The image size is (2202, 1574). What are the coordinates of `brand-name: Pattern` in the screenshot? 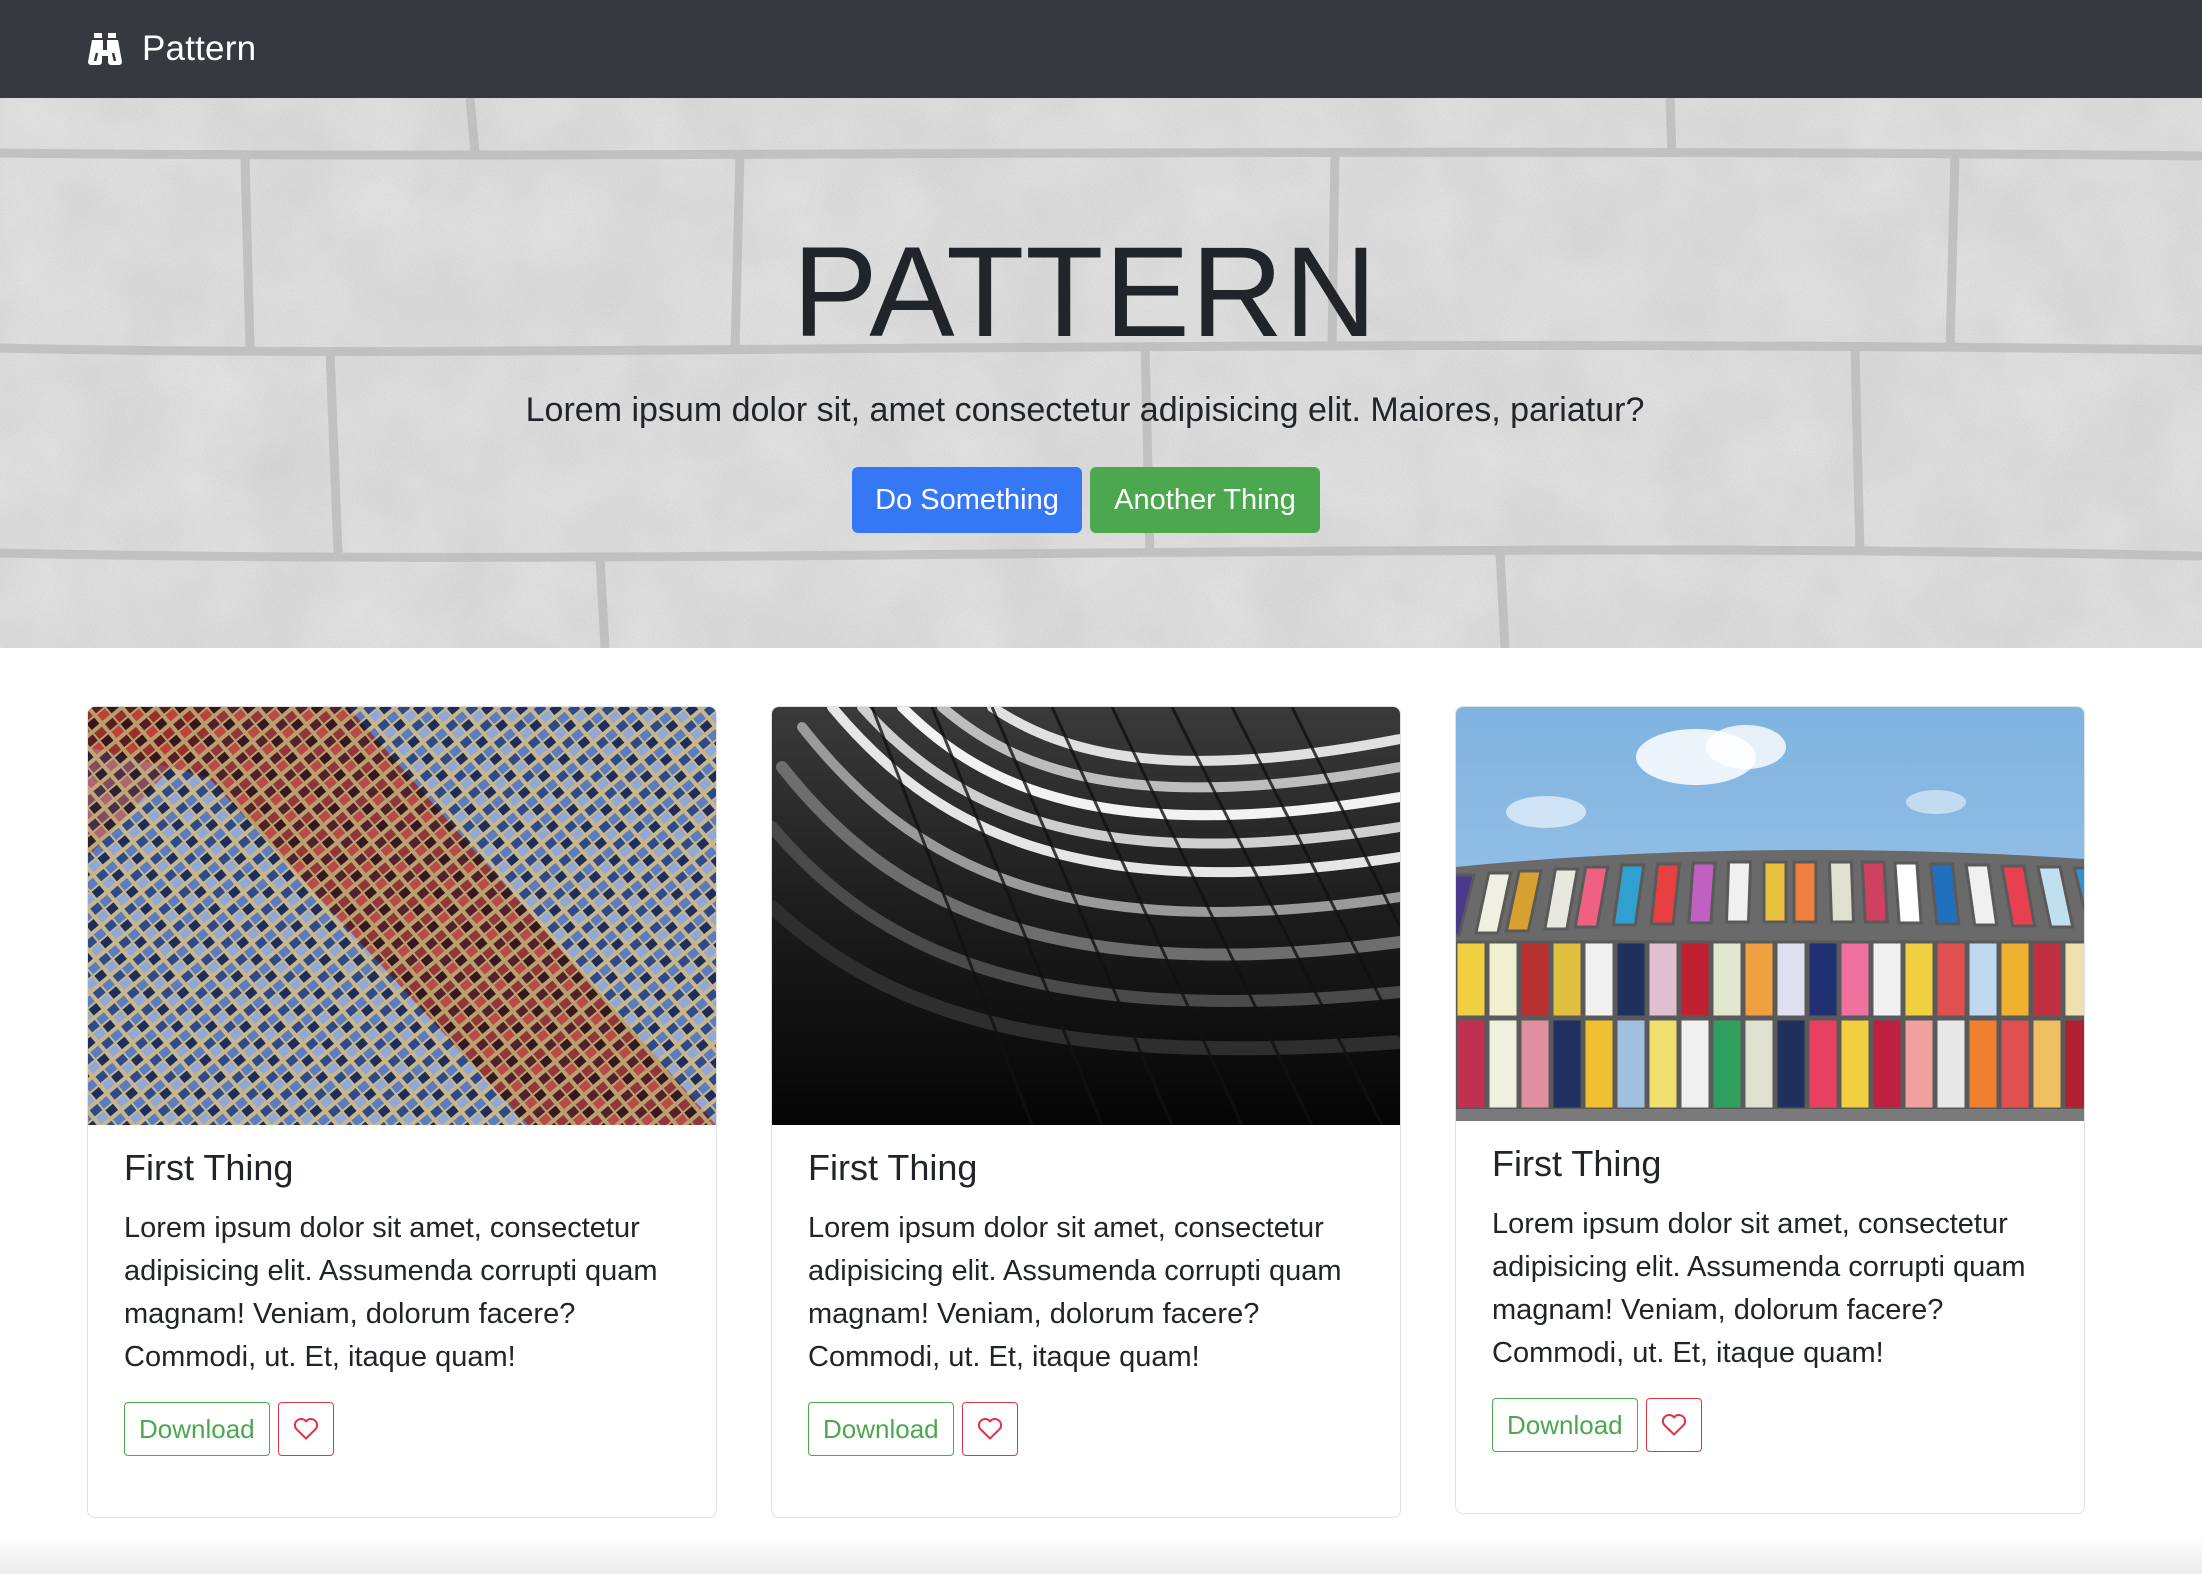 It's located at (199, 48).